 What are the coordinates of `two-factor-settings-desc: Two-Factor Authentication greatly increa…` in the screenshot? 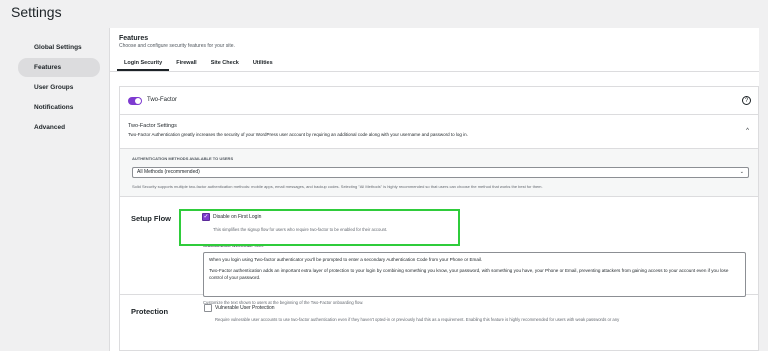 It's located at (298, 134).